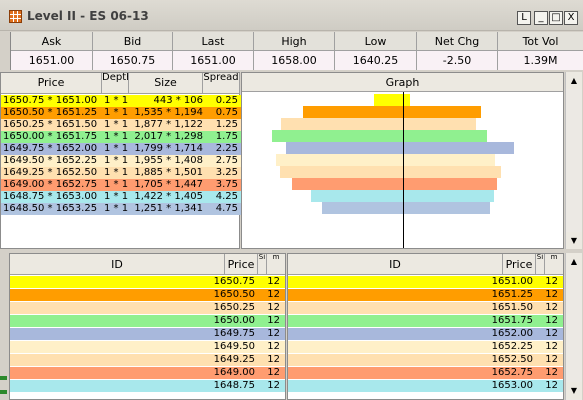 Image resolution: width=583 pixels, height=400 pixels. I want to click on book-row: 1648.75 * 1653.00 1 * 1 1,422 * 1,405 4.25, so click(121, 197).